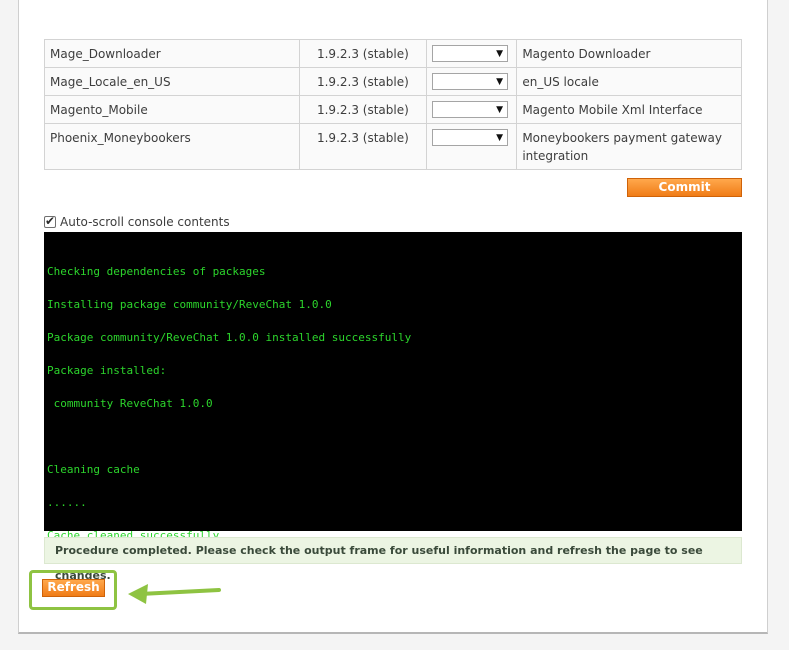 This screenshot has width=789, height=650. What do you see at coordinates (684, 194) in the screenshot?
I see `commit-changes-button: Commit Changes` at bounding box center [684, 194].